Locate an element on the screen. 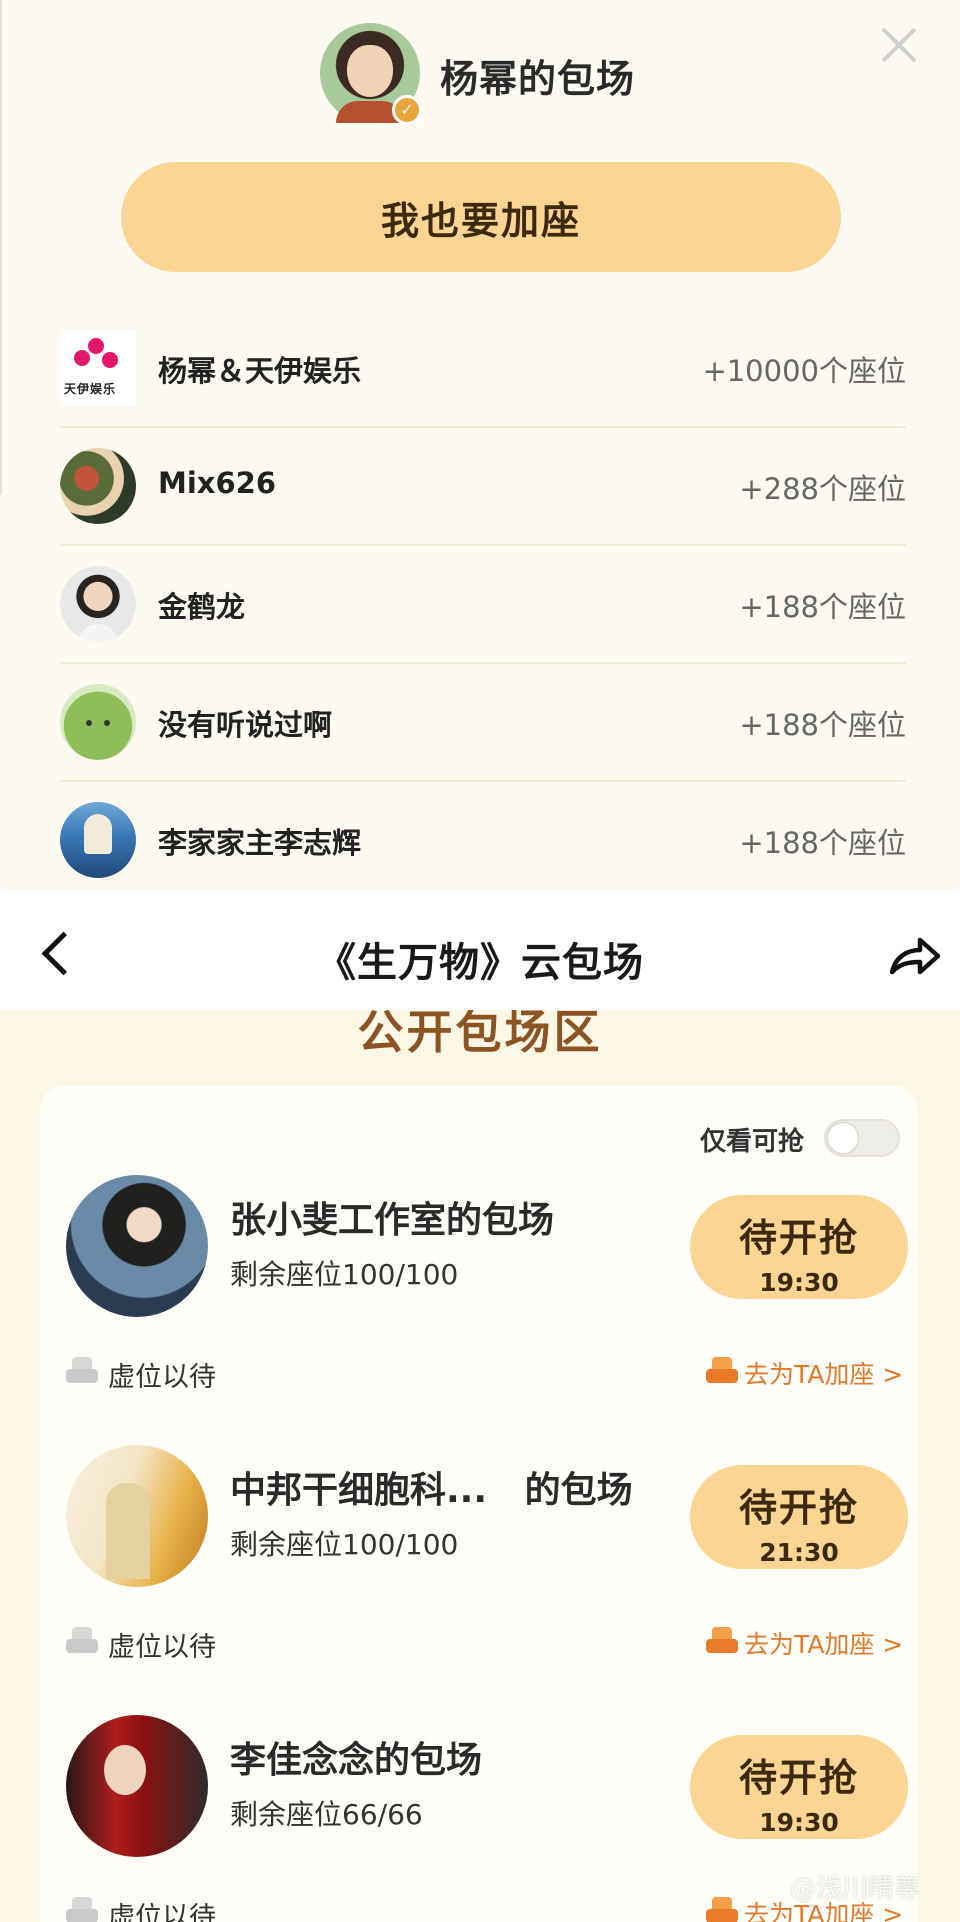  page-title: 《生万物》云包场 is located at coordinates (480, 963).